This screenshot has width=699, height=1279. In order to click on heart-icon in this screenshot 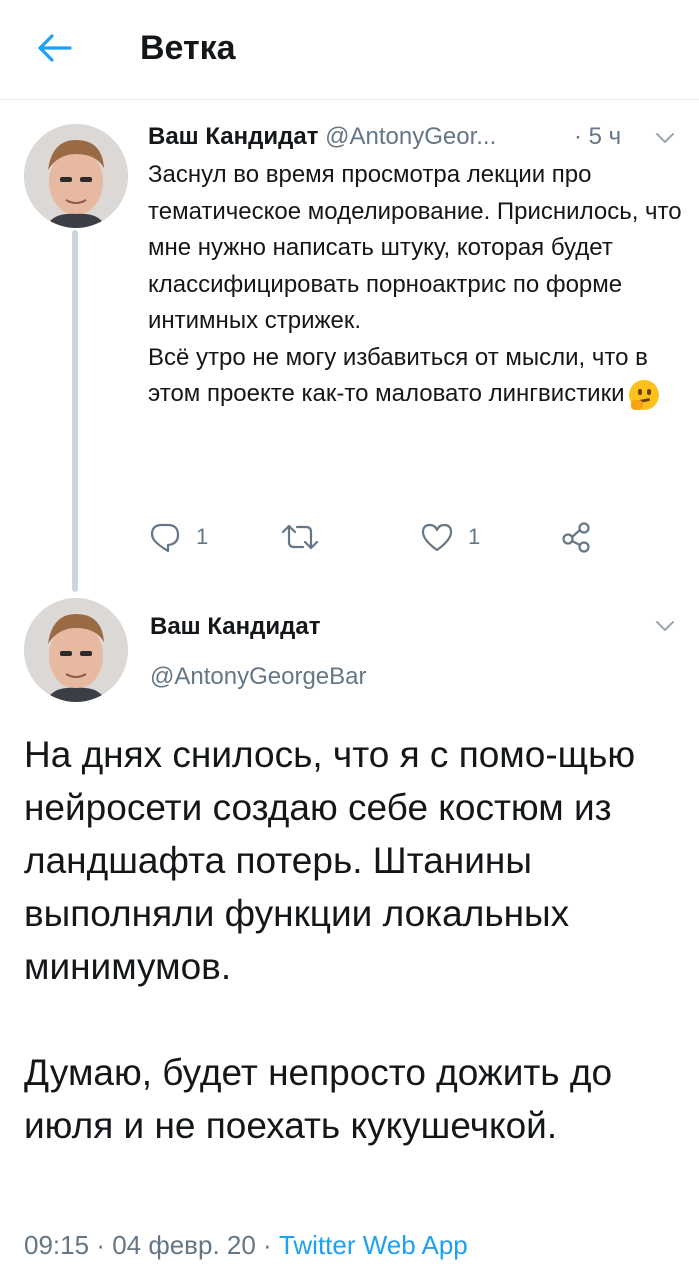, I will do `click(437, 537)`.